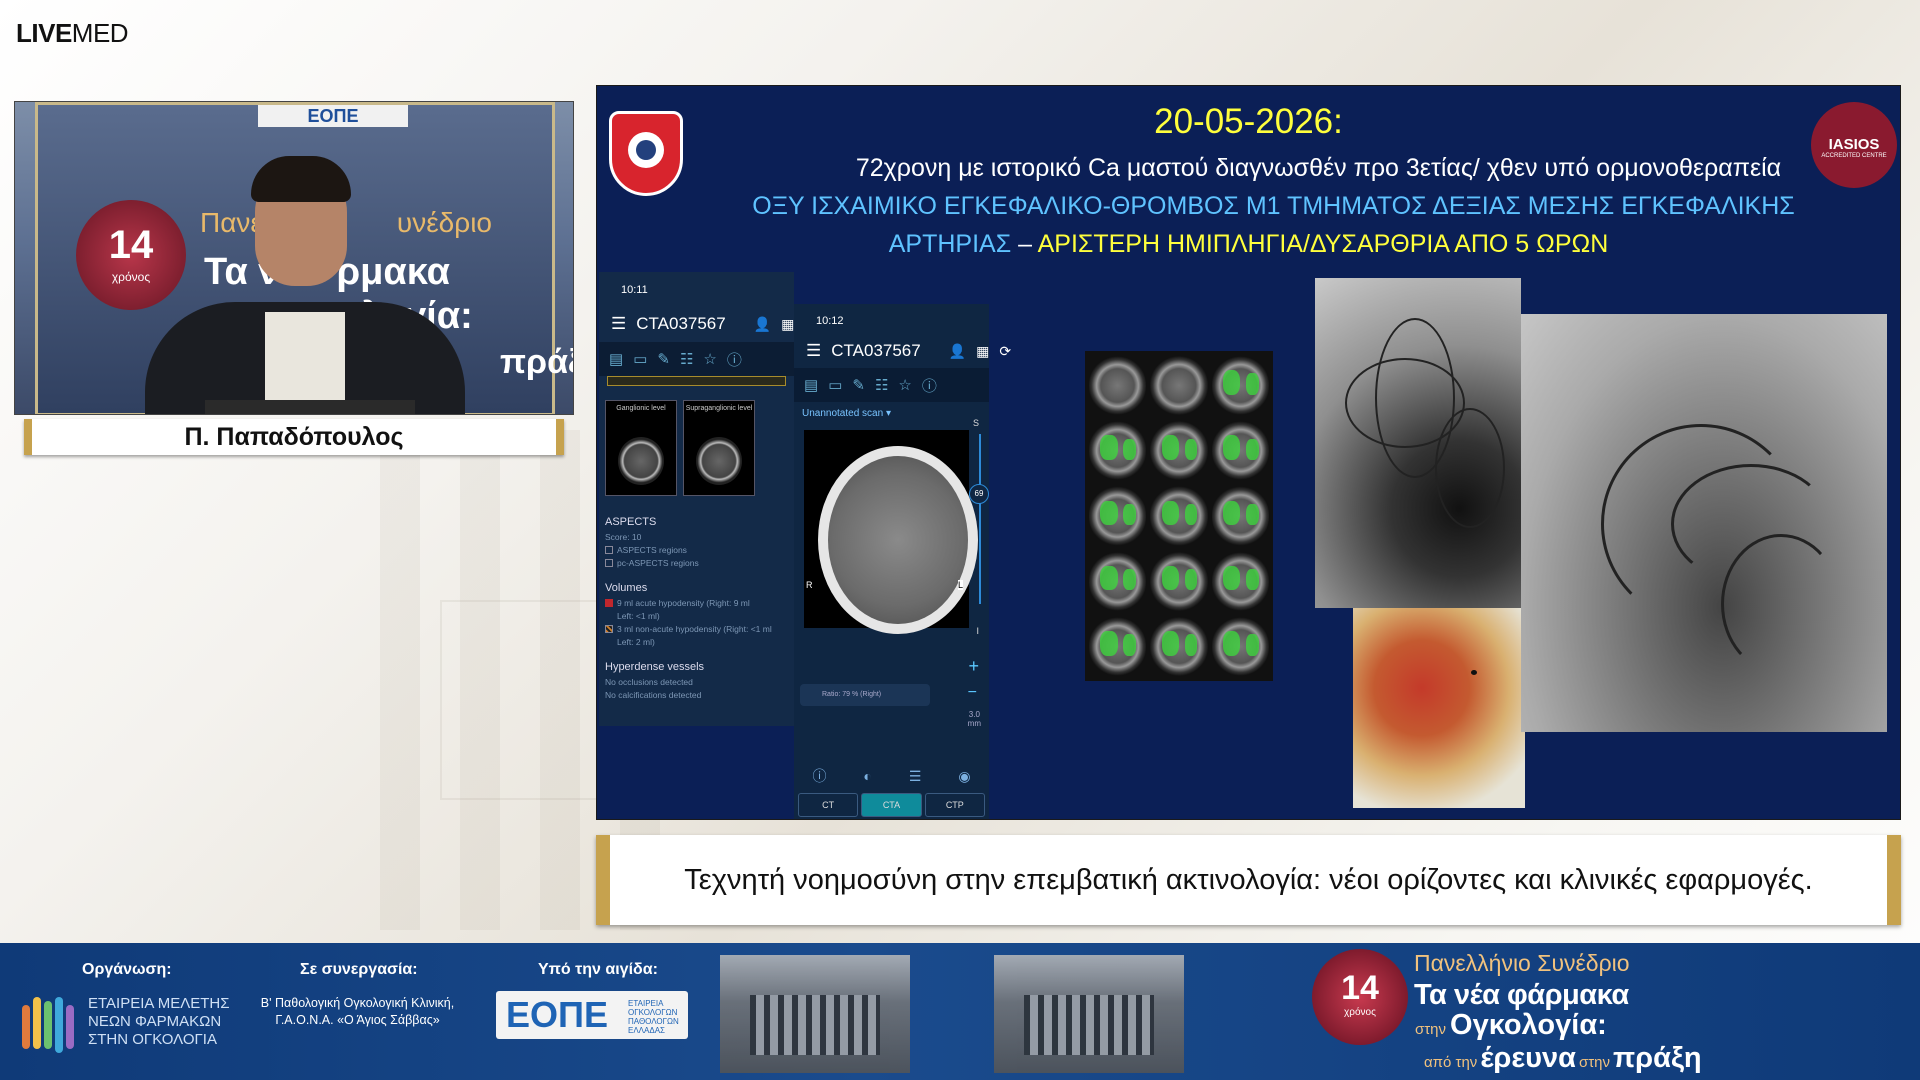 Image resolution: width=1920 pixels, height=1080 pixels. Describe the element at coordinates (954, 805) in the screenshot. I see `tab-ctp: CTP` at that location.